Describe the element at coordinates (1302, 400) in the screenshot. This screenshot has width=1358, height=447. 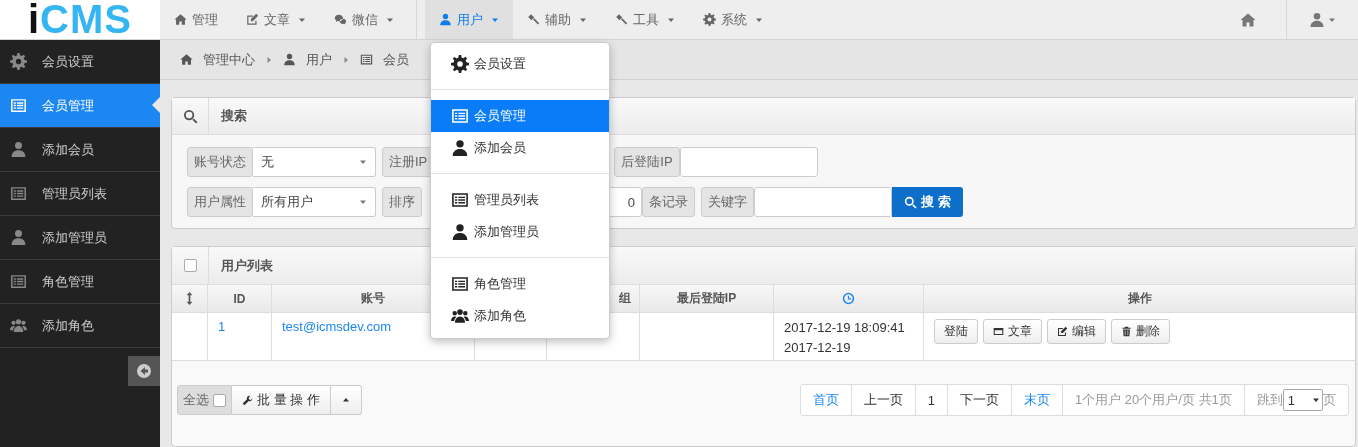
I see `page-select: 1` at that location.